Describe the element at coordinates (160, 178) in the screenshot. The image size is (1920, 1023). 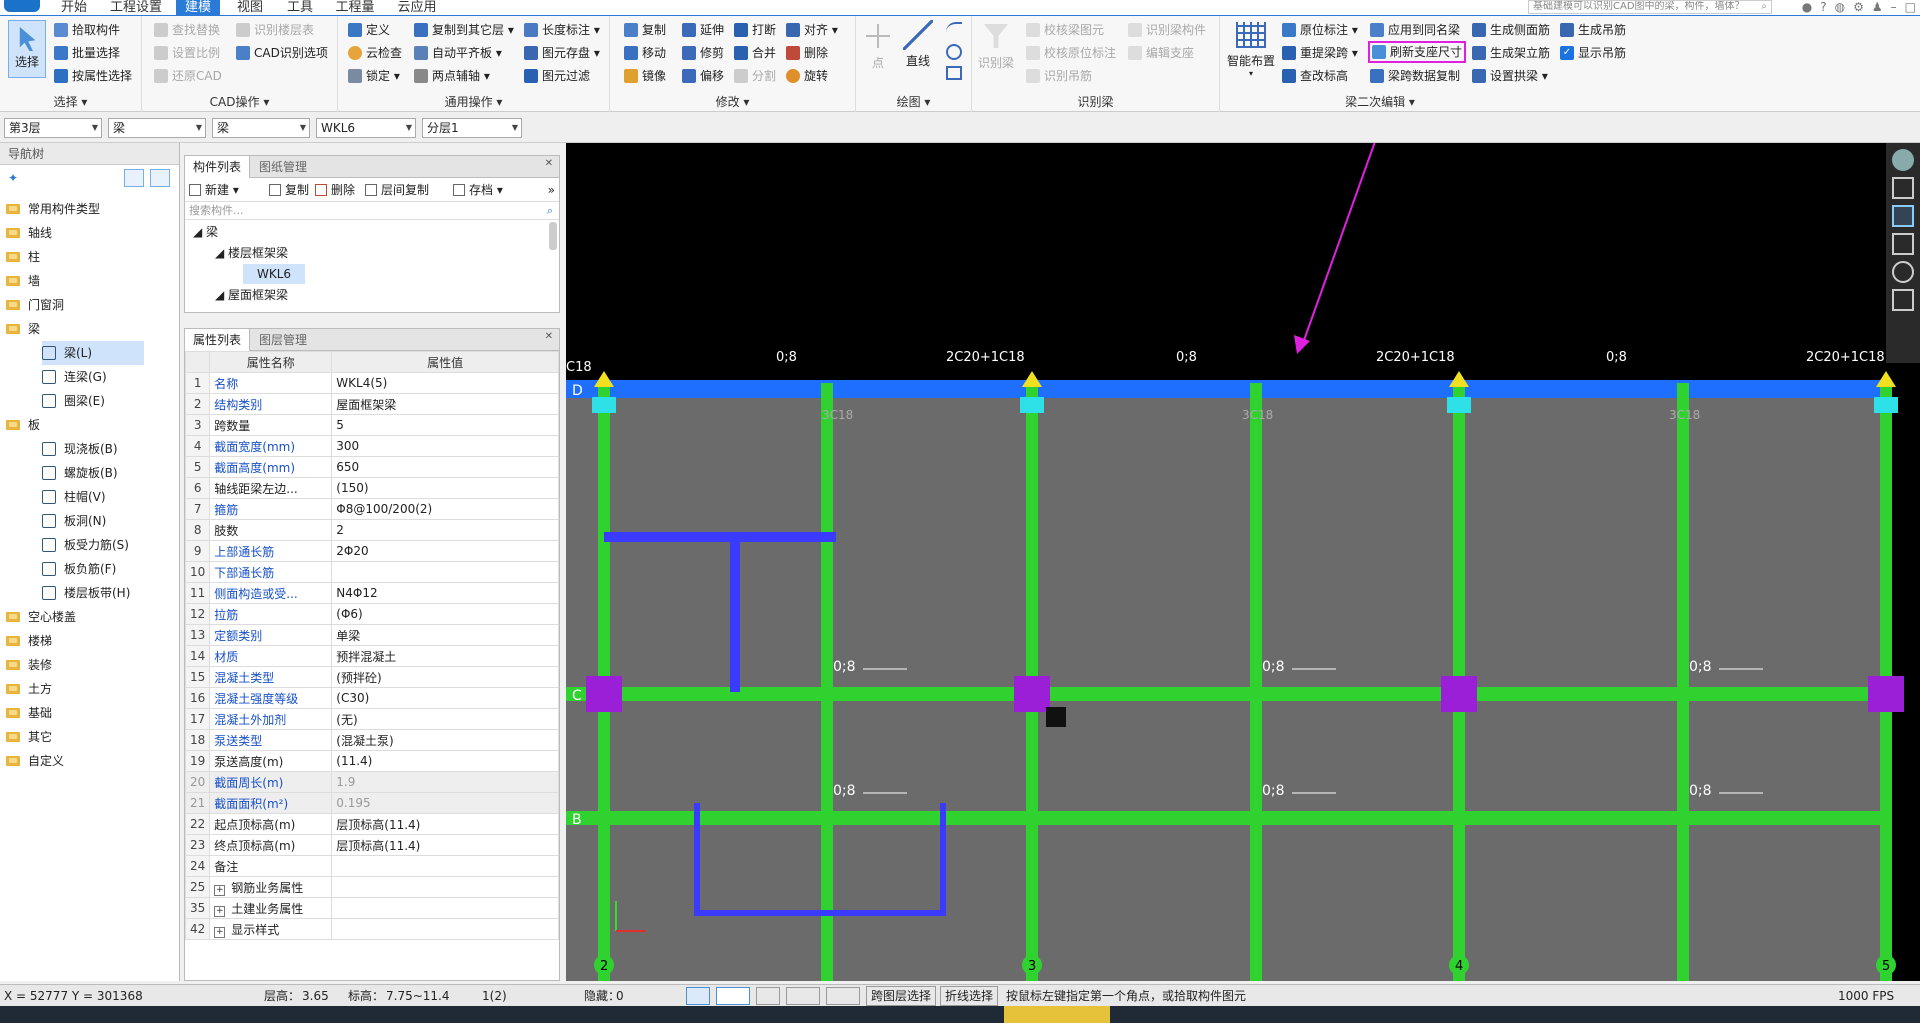
I see `grid-view-icon` at that location.